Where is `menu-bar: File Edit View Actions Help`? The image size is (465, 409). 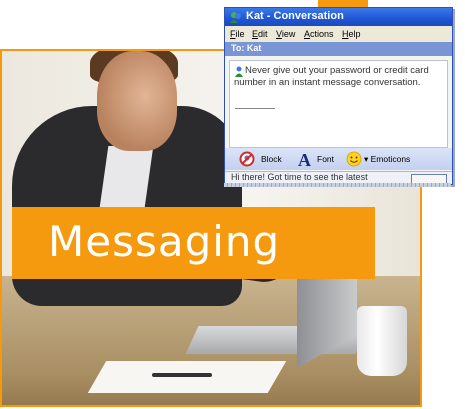 menu-bar: File Edit View Actions Help is located at coordinates (338, 34).